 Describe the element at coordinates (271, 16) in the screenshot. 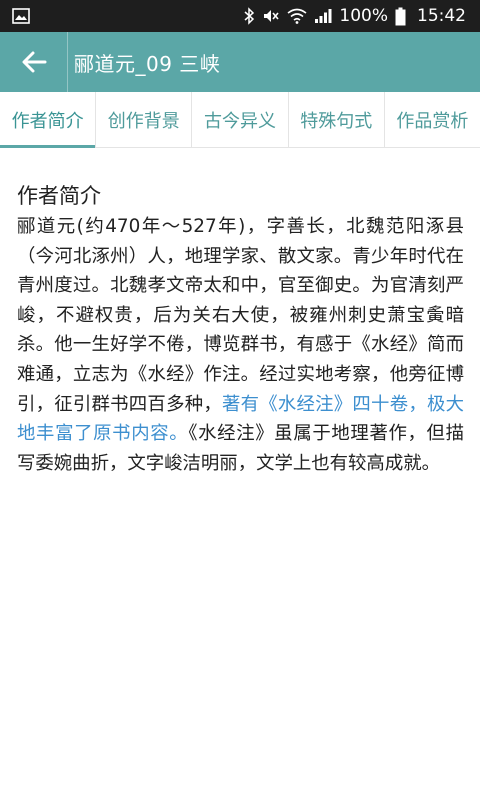

I see `mute-icon` at that location.